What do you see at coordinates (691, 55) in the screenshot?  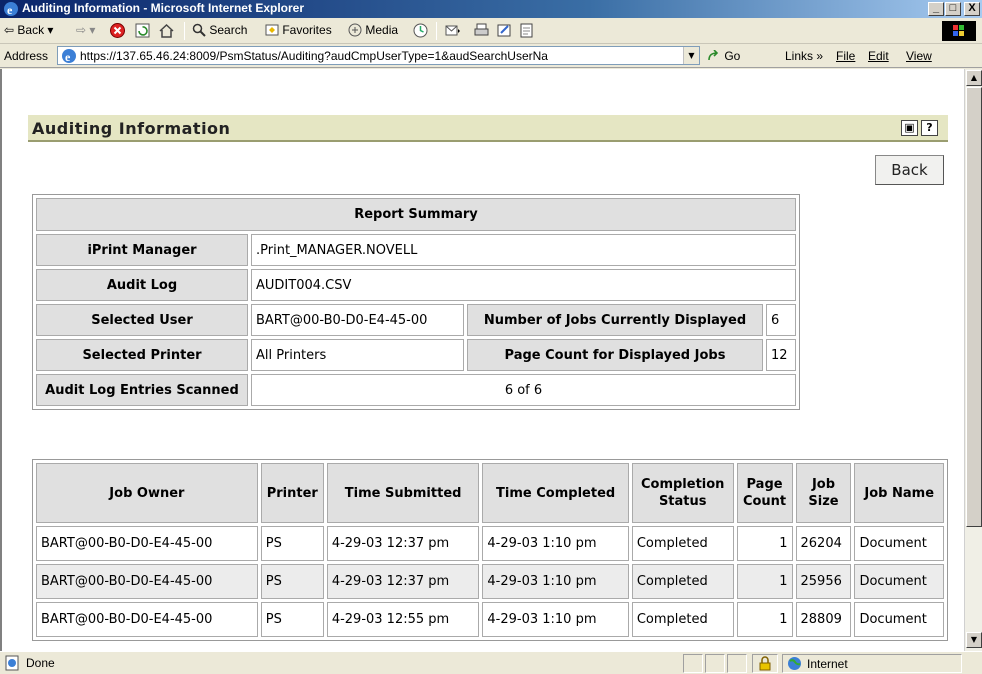 I see `address-dropdown-button: ▼` at bounding box center [691, 55].